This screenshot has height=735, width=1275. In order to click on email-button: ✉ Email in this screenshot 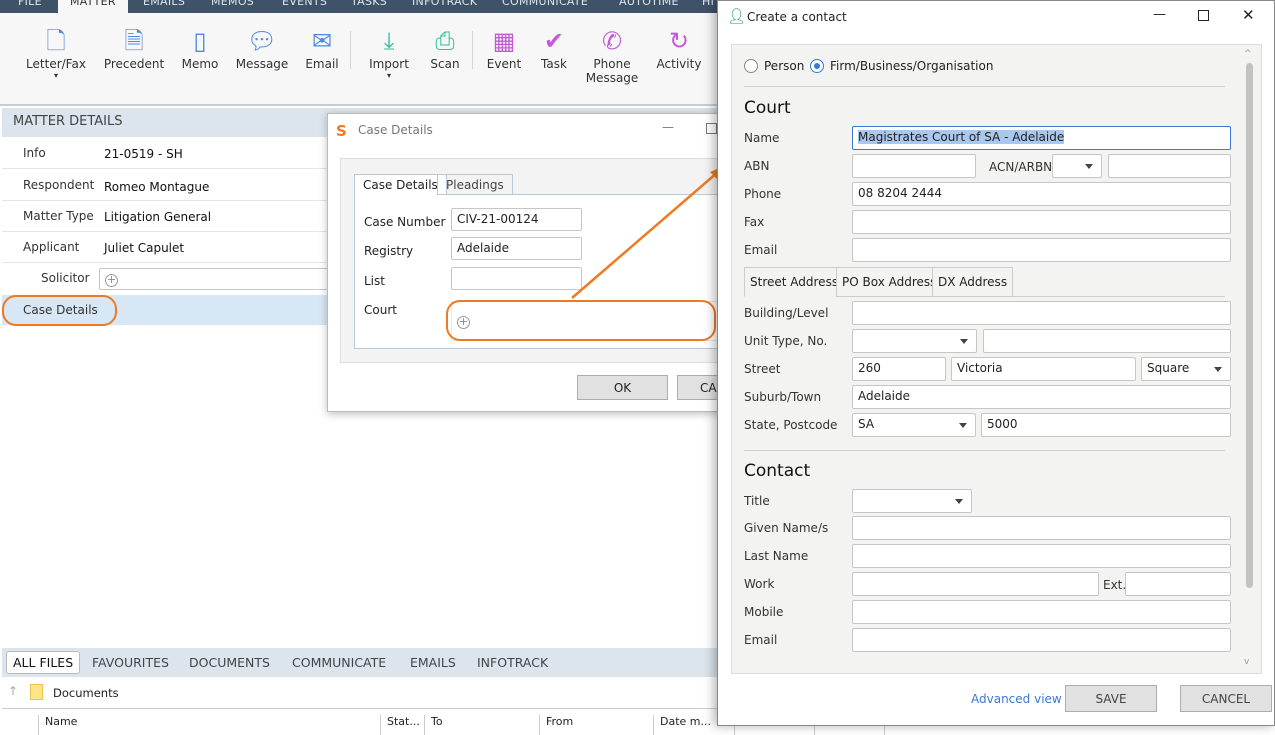, I will do `click(322, 48)`.